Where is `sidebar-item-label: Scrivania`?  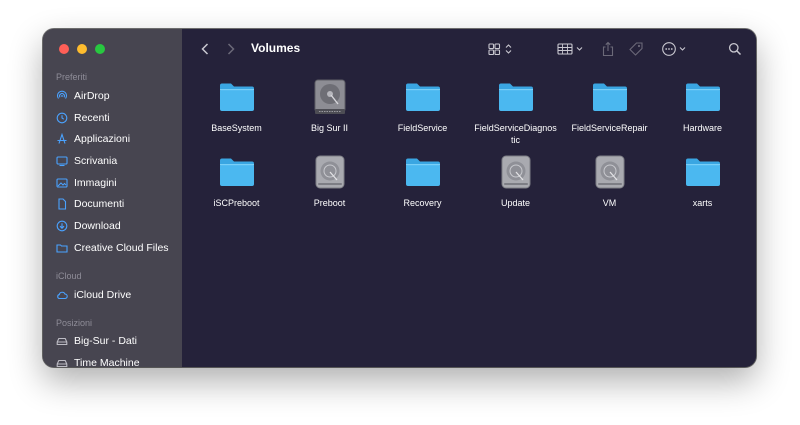 sidebar-item-label: Scrivania is located at coordinates (96, 160).